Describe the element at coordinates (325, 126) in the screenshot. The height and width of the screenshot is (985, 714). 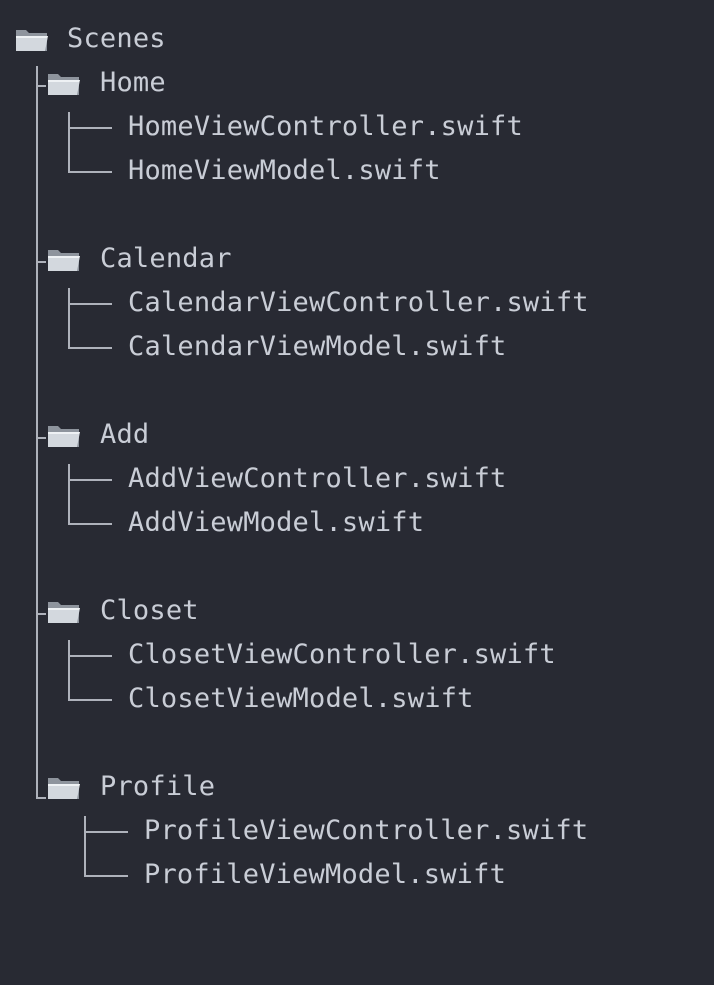
I see `file-label: HomeViewController.swift` at that location.